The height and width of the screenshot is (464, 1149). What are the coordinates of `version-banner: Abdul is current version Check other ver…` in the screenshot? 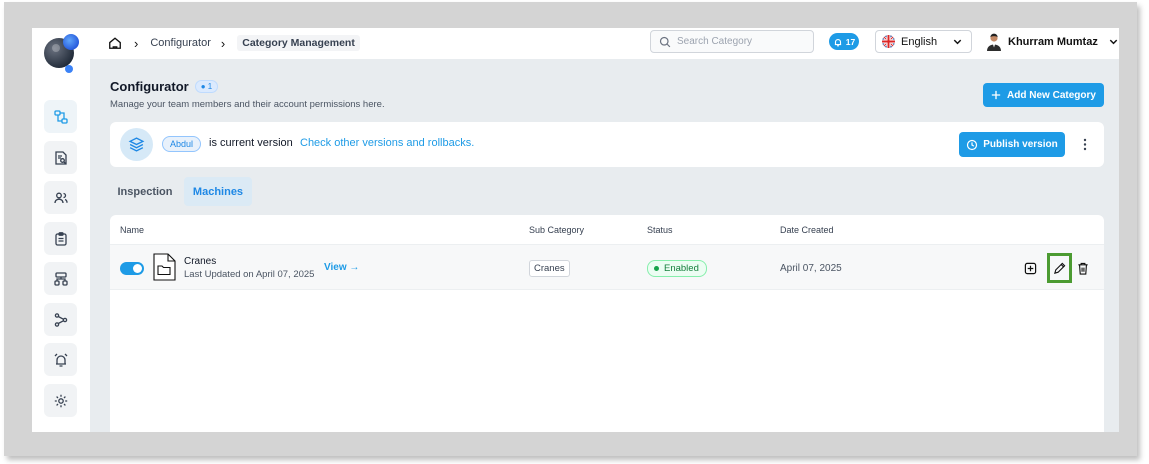 It's located at (607, 144).